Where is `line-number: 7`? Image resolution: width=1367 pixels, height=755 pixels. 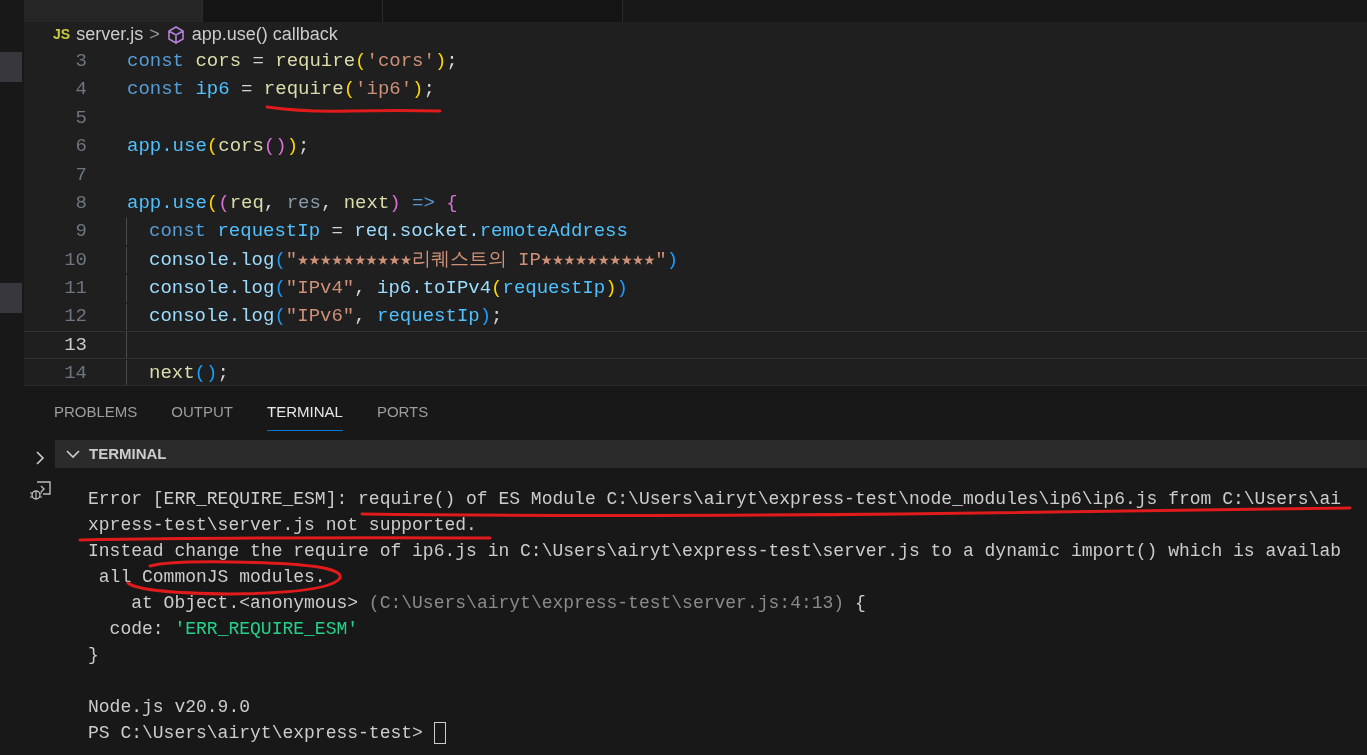
line-number: 7 is located at coordinates (80, 175).